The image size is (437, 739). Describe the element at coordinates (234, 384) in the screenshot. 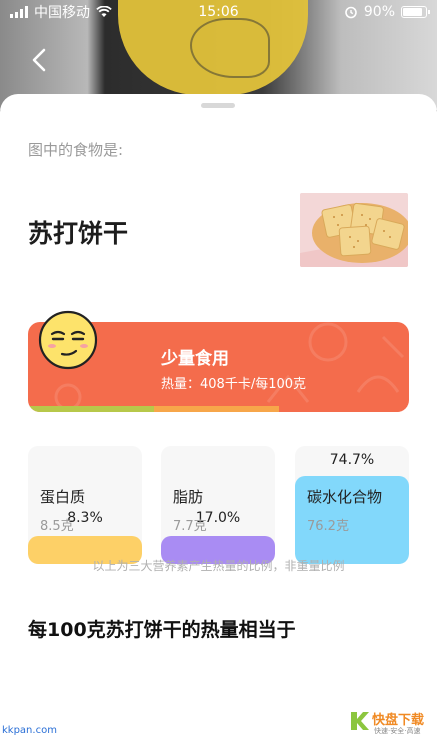

I see `calorie-info: 热量：408千卡/每100克` at that location.